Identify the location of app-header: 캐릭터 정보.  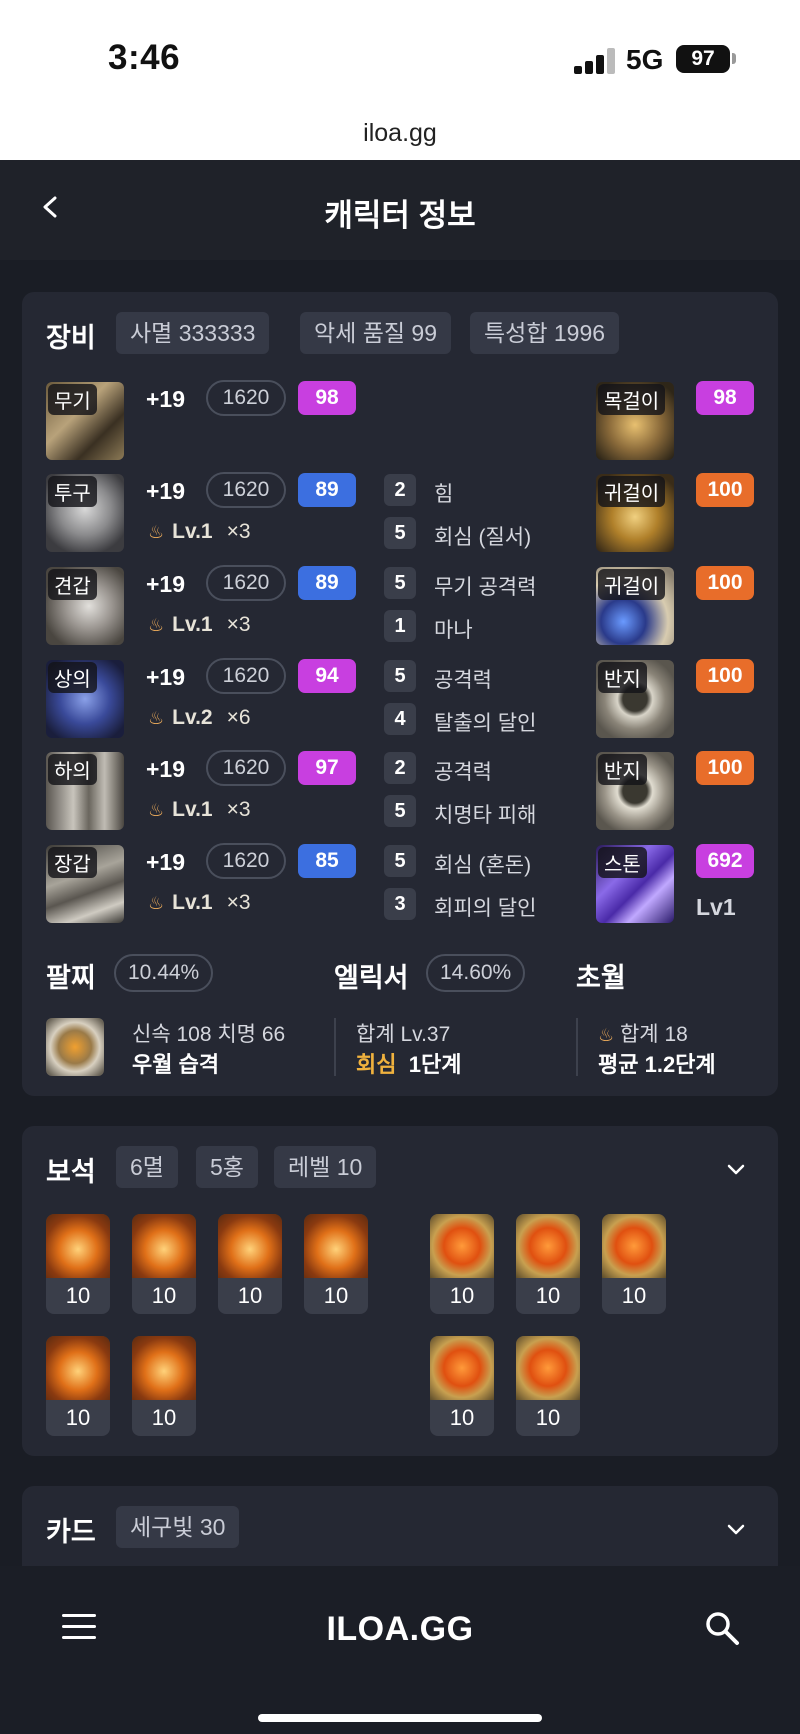
(400, 210).